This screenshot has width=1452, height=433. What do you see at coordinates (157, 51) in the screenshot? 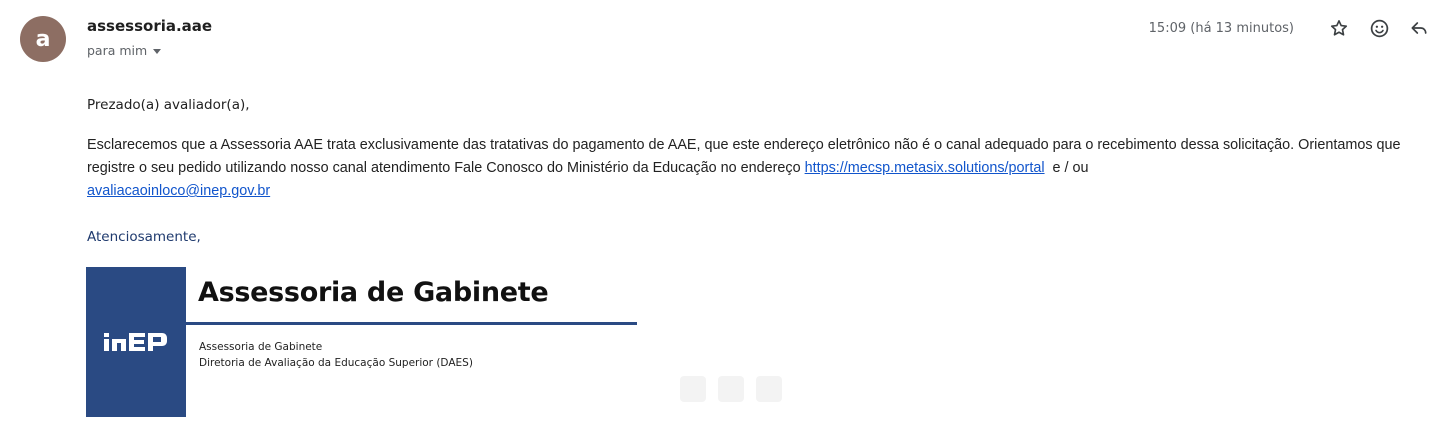
I see `chevron-down-icon` at bounding box center [157, 51].